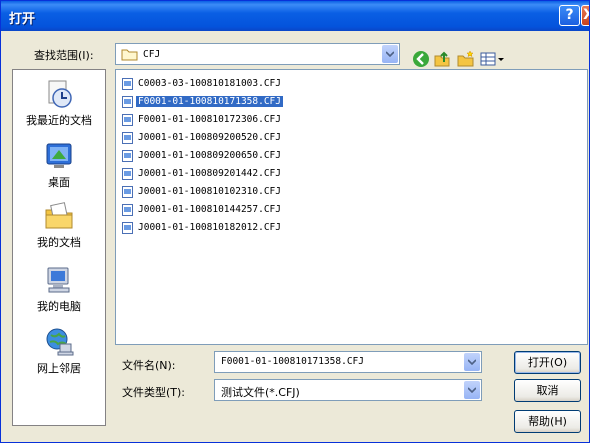 This screenshot has height=443, width=590. I want to click on place-label: 我最近的文档, so click(59, 120).